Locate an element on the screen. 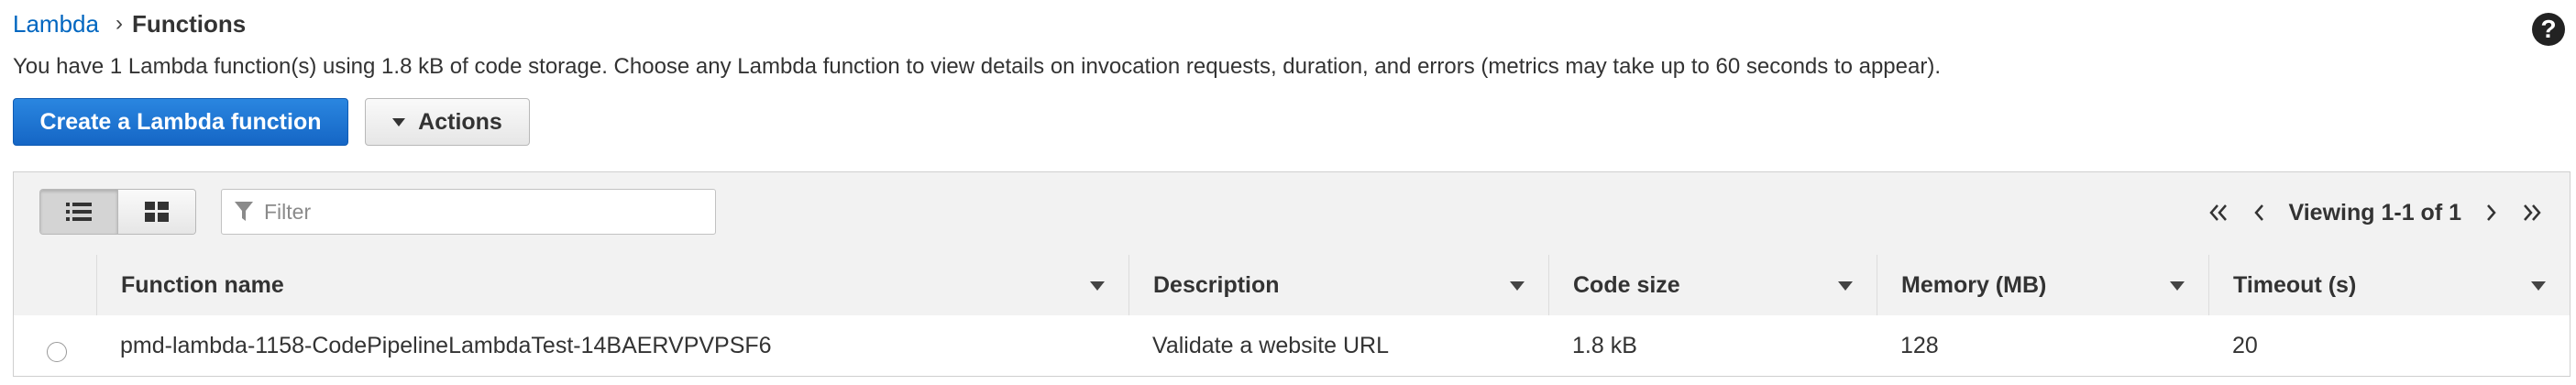 The width and height of the screenshot is (2576, 385). create-lambda-function-button: Create a Lambda function is located at coordinates (180, 122).